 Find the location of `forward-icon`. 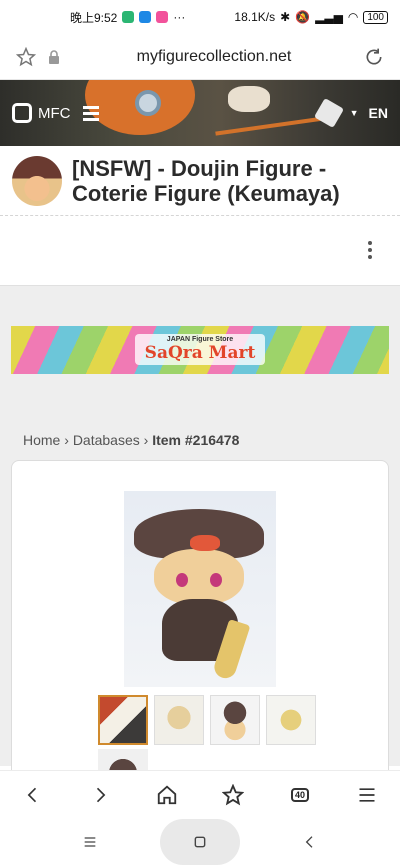

forward-icon is located at coordinates (100, 795).